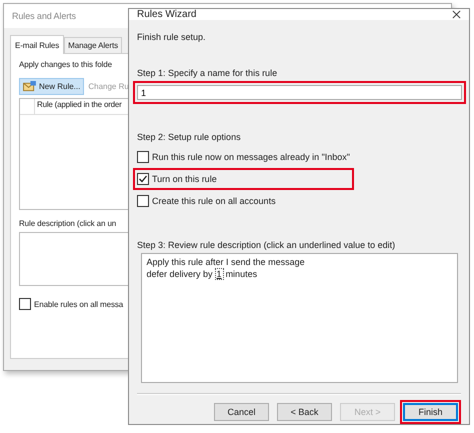 Image resolution: width=474 pixels, height=433 pixels. Describe the element at coordinates (241, 412) in the screenshot. I see `dialog-button: Cancel` at that location.